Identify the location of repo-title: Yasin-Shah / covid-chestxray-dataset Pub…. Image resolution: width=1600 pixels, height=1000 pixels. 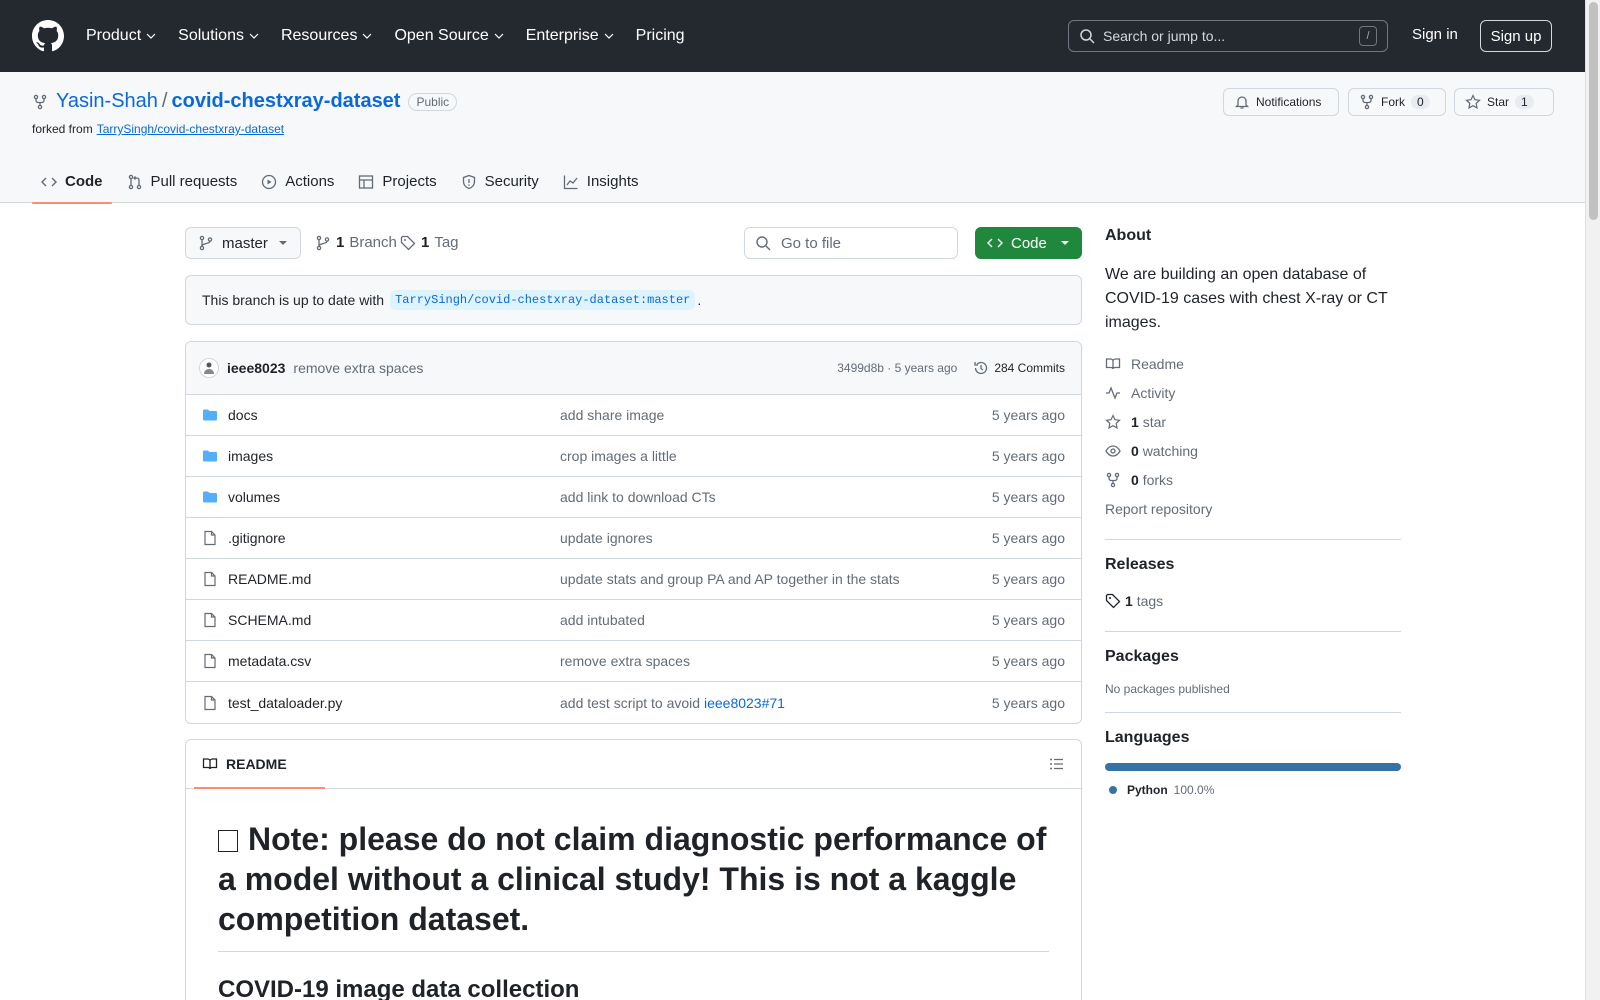
(244, 101).